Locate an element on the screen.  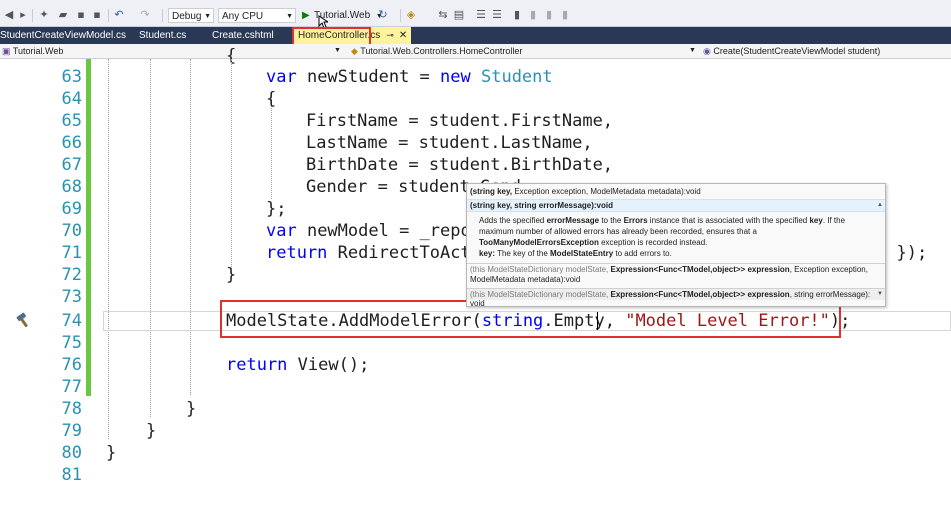
line-number: 66 is located at coordinates (71, 143).